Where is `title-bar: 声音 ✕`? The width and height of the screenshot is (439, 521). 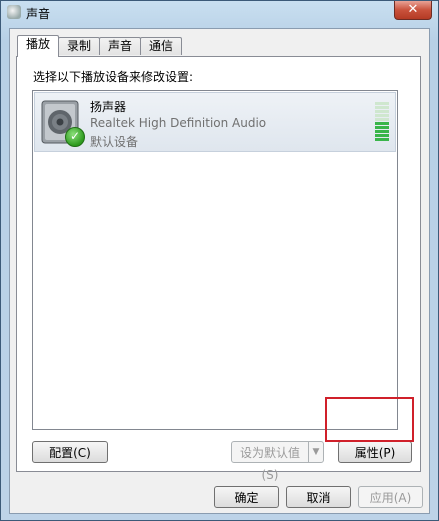 title-bar: 声音 ✕ is located at coordinates (219, 13).